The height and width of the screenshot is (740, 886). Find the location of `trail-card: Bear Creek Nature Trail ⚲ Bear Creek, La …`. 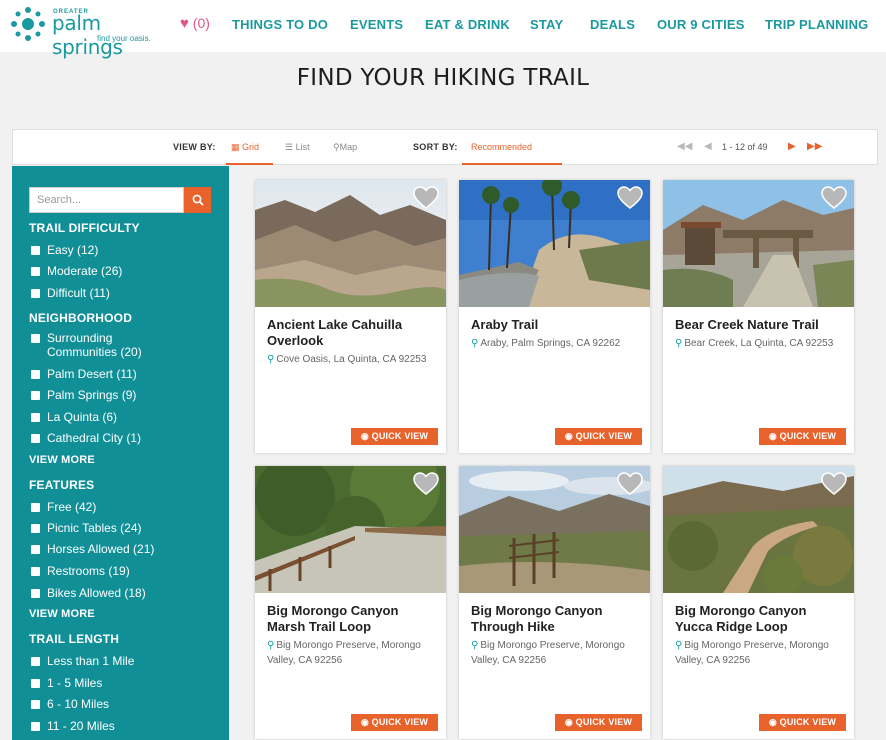

trail-card: Bear Creek Nature Trail ⚲ Bear Creek, La … is located at coordinates (758, 316).